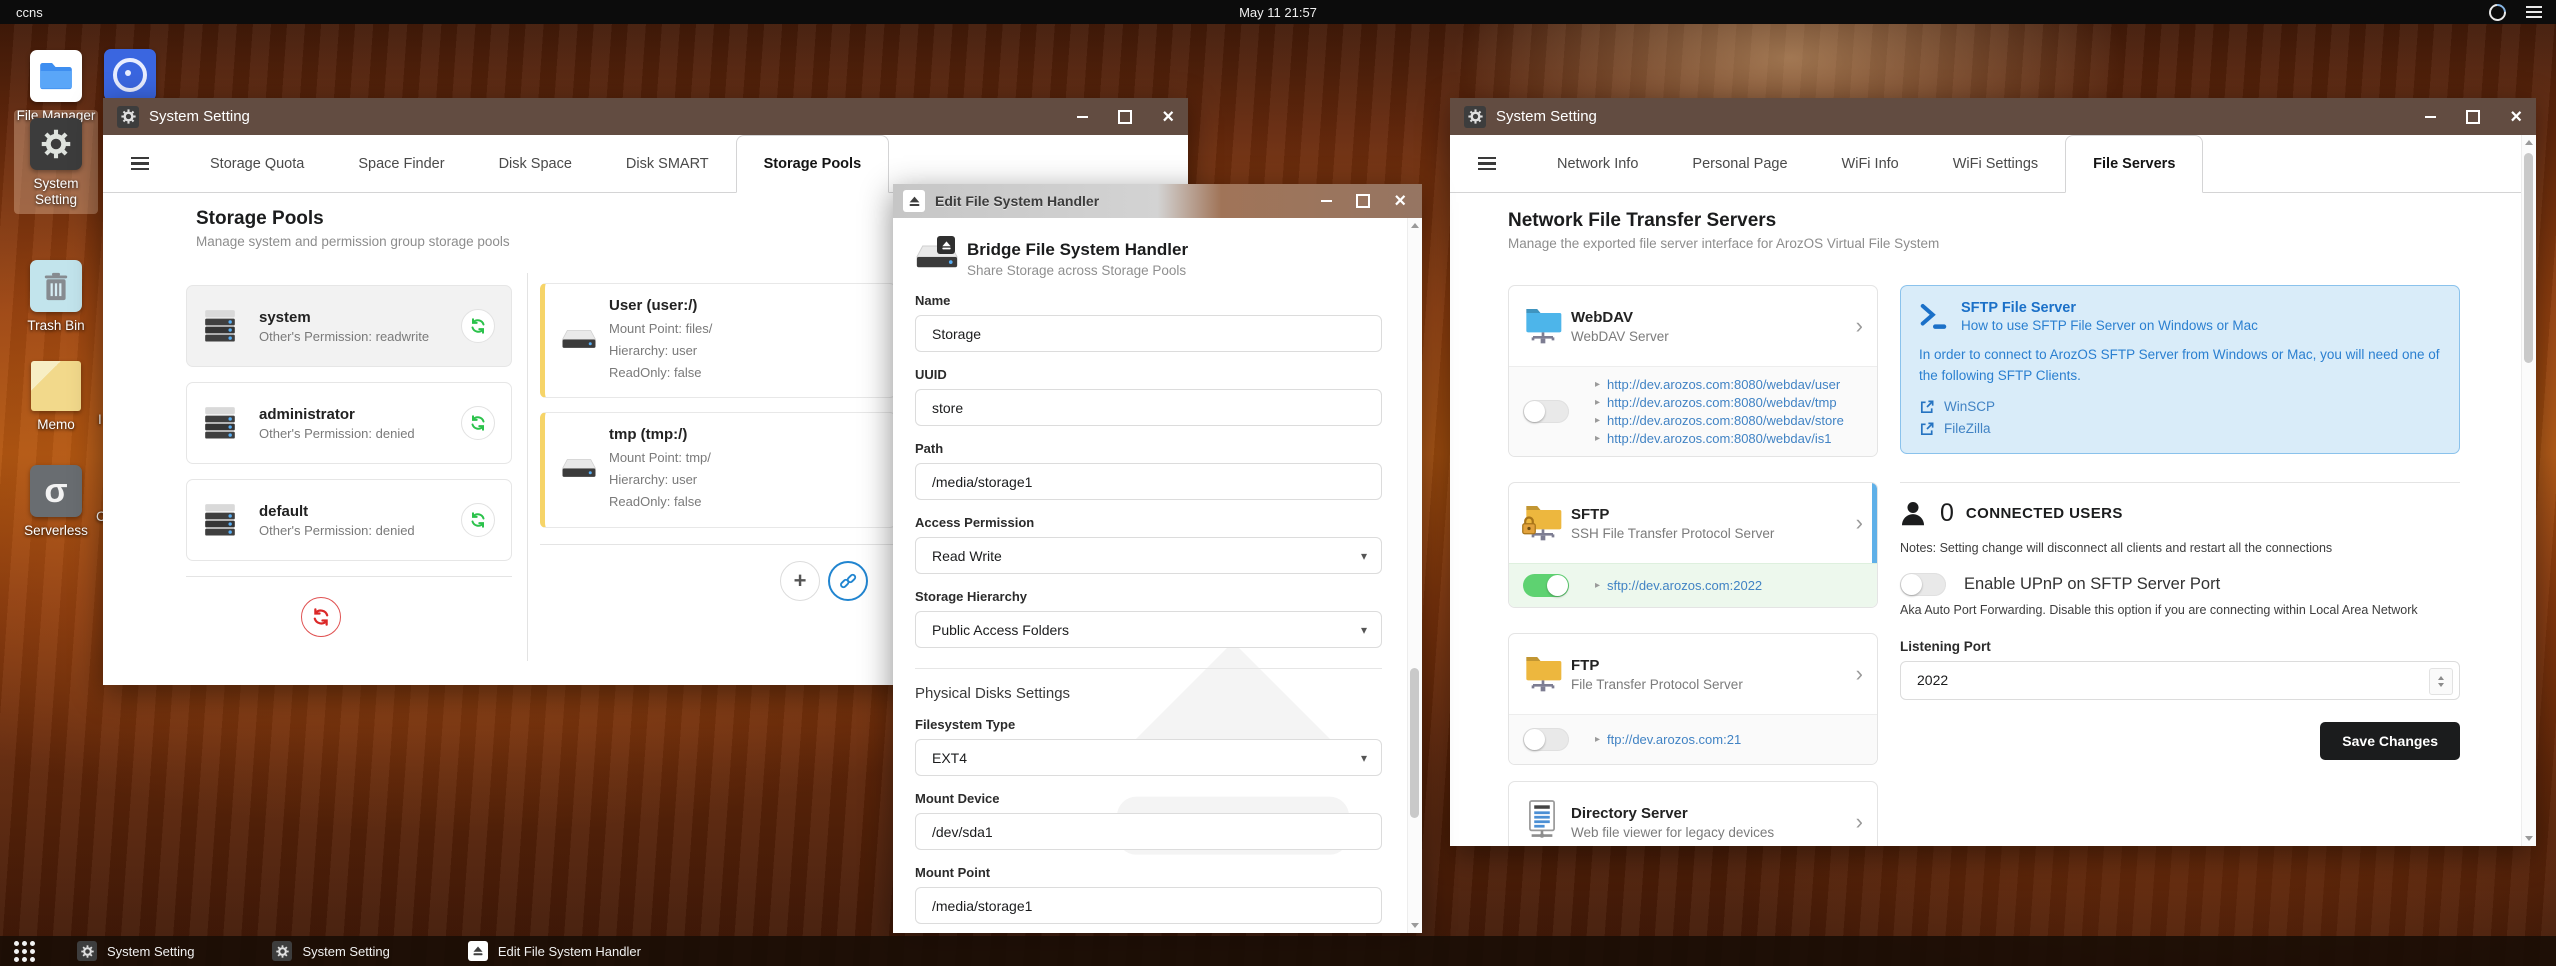 The width and height of the screenshot is (2556, 966). I want to click on webdav-url-link: http://dev.arozos.com:8080/webdav/user, so click(1723, 384).